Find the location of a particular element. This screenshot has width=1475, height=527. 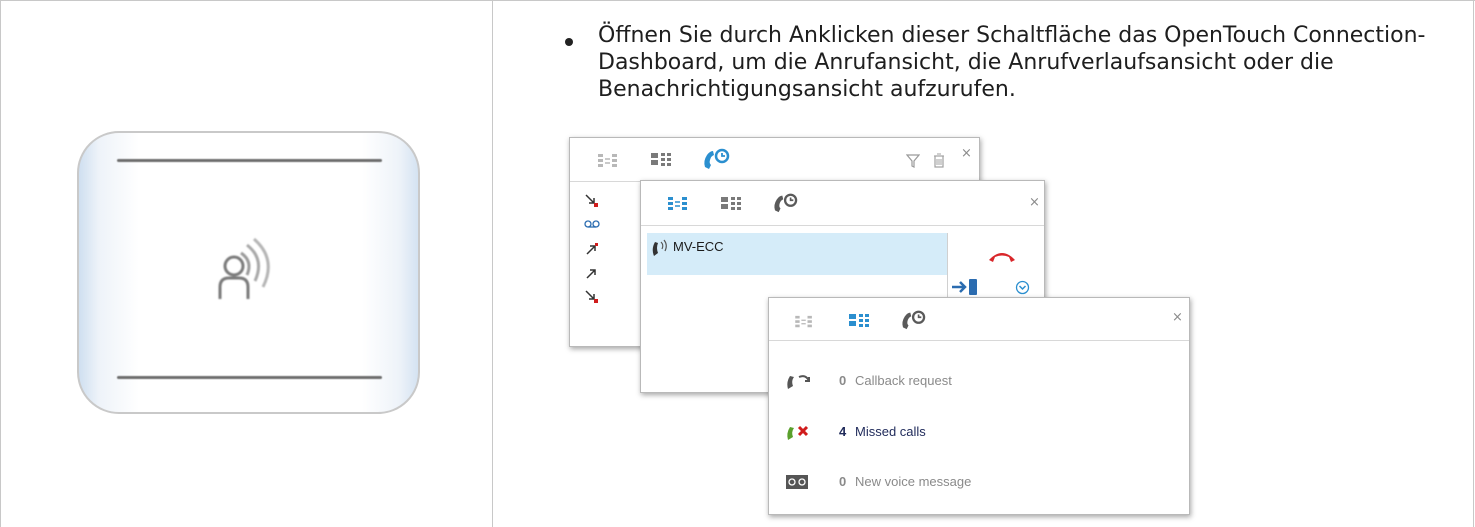

filter-icon is located at coordinates (913, 161).